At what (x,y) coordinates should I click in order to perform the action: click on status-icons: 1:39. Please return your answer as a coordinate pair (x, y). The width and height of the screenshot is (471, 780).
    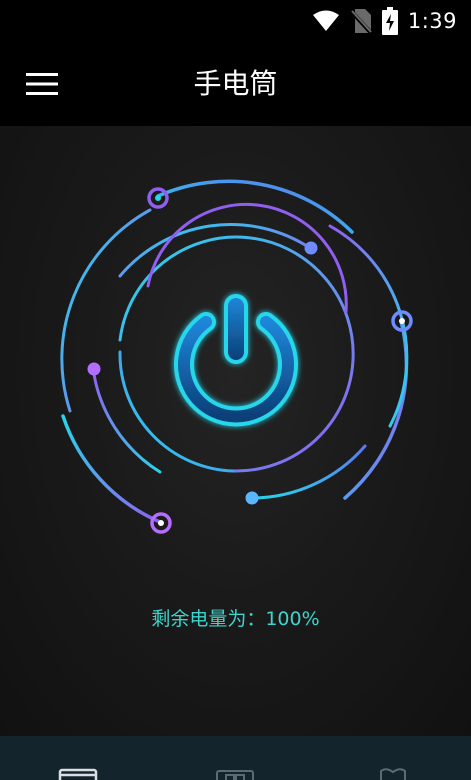
    Looking at the image, I should click on (384, 21).